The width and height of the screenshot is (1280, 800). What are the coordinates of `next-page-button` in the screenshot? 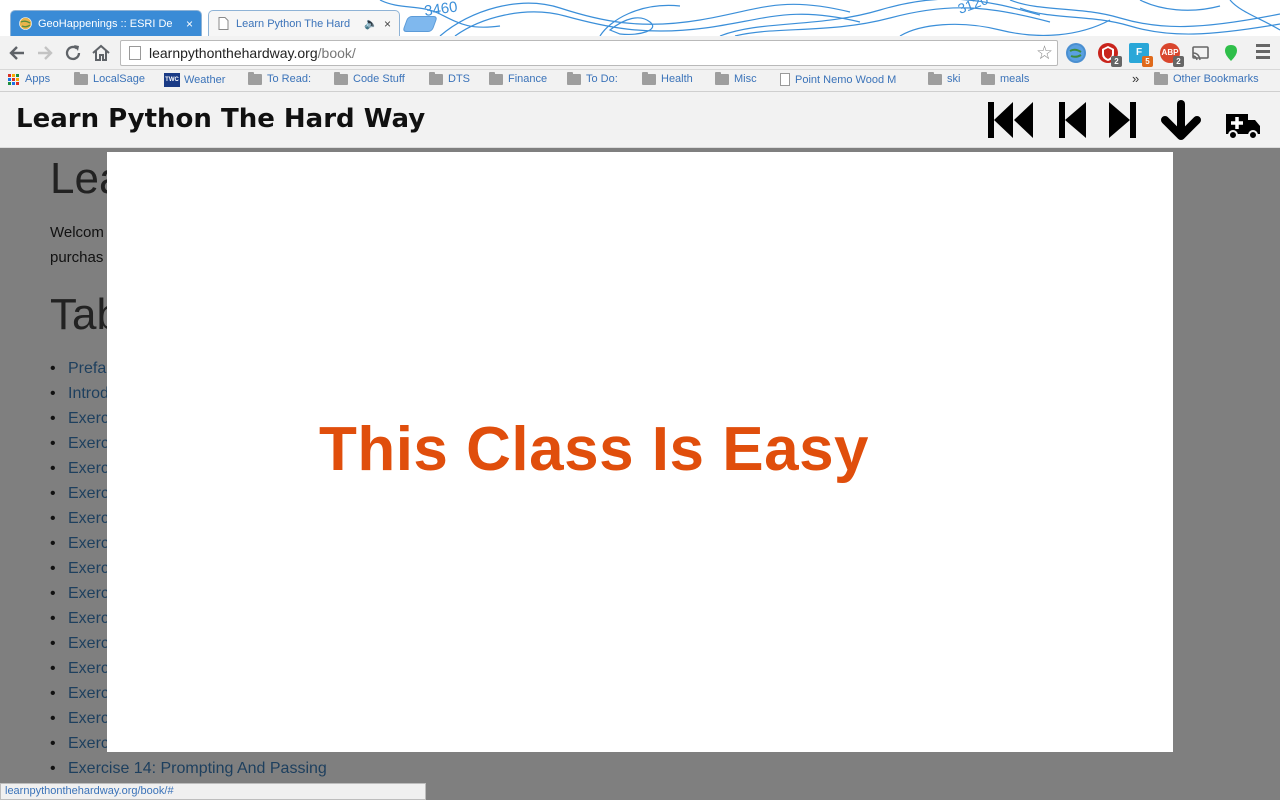 It's located at (1129, 120).